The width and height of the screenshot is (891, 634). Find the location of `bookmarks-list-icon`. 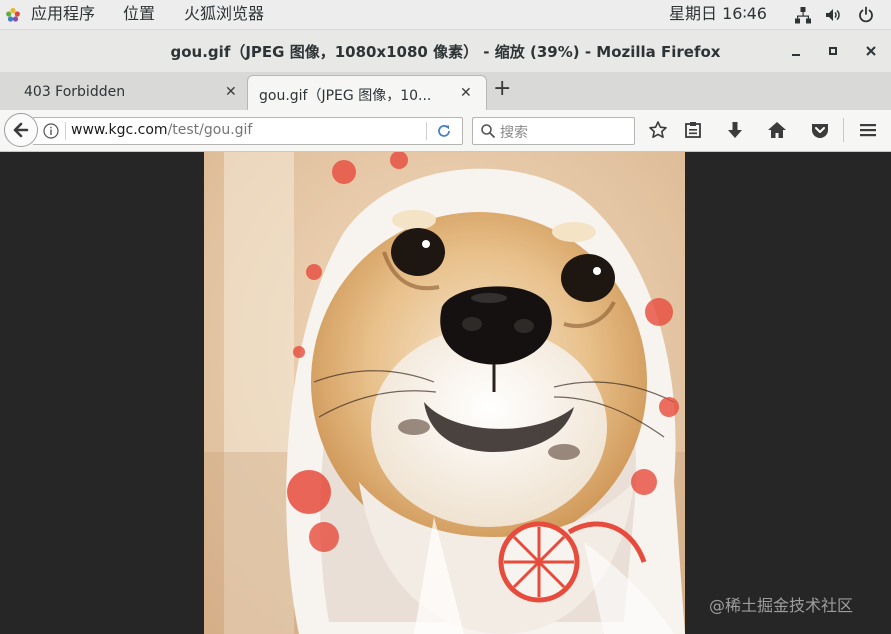

bookmarks-list-icon is located at coordinates (693, 130).